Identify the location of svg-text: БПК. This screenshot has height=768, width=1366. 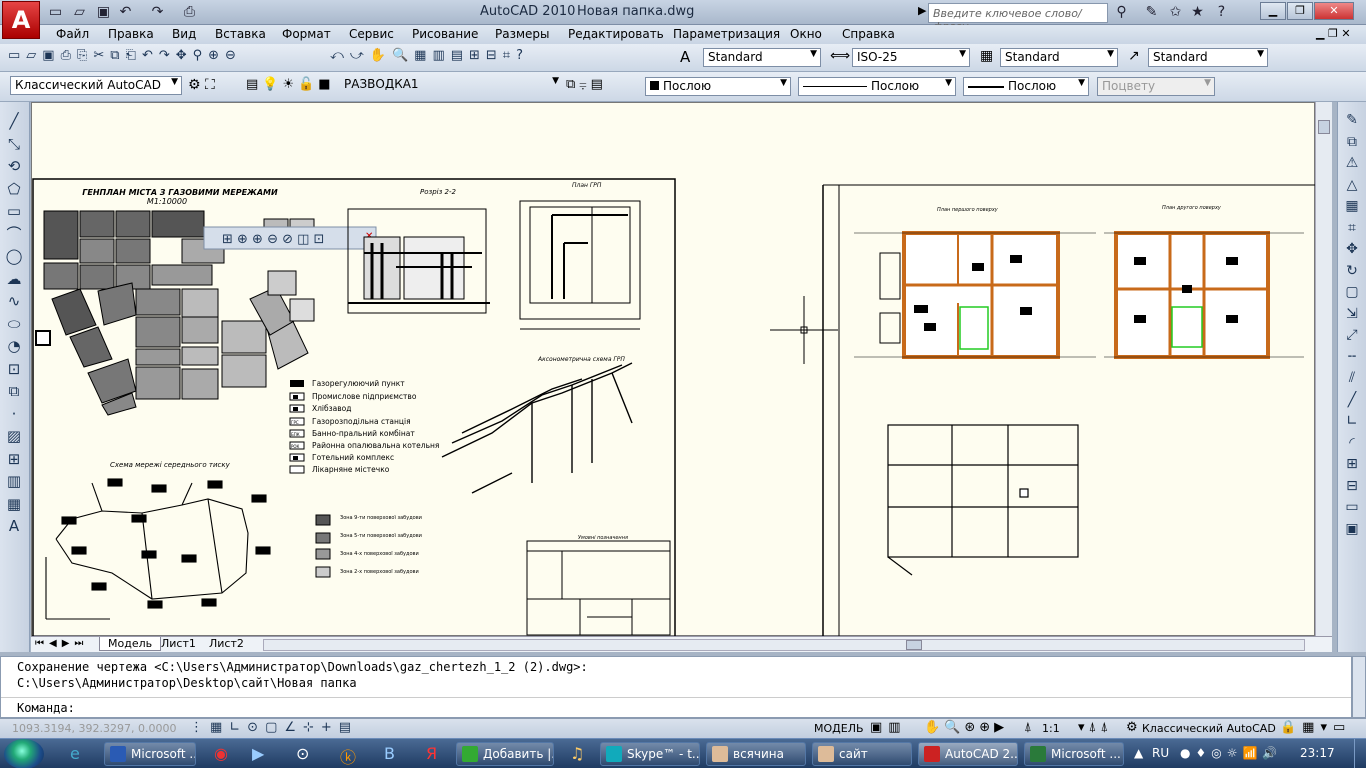
(295, 434).